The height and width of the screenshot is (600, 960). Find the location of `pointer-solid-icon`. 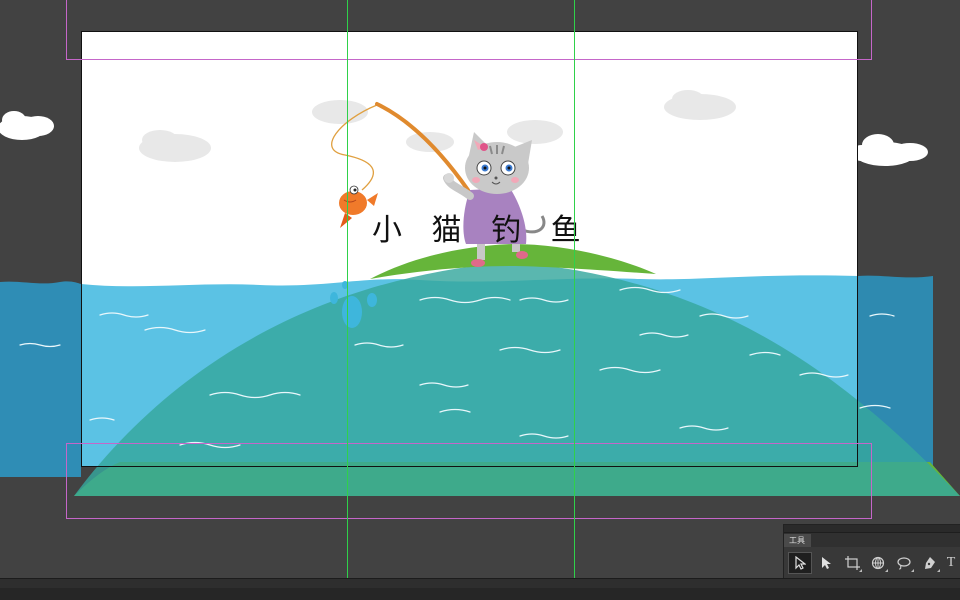

pointer-solid-icon is located at coordinates (826, 563).